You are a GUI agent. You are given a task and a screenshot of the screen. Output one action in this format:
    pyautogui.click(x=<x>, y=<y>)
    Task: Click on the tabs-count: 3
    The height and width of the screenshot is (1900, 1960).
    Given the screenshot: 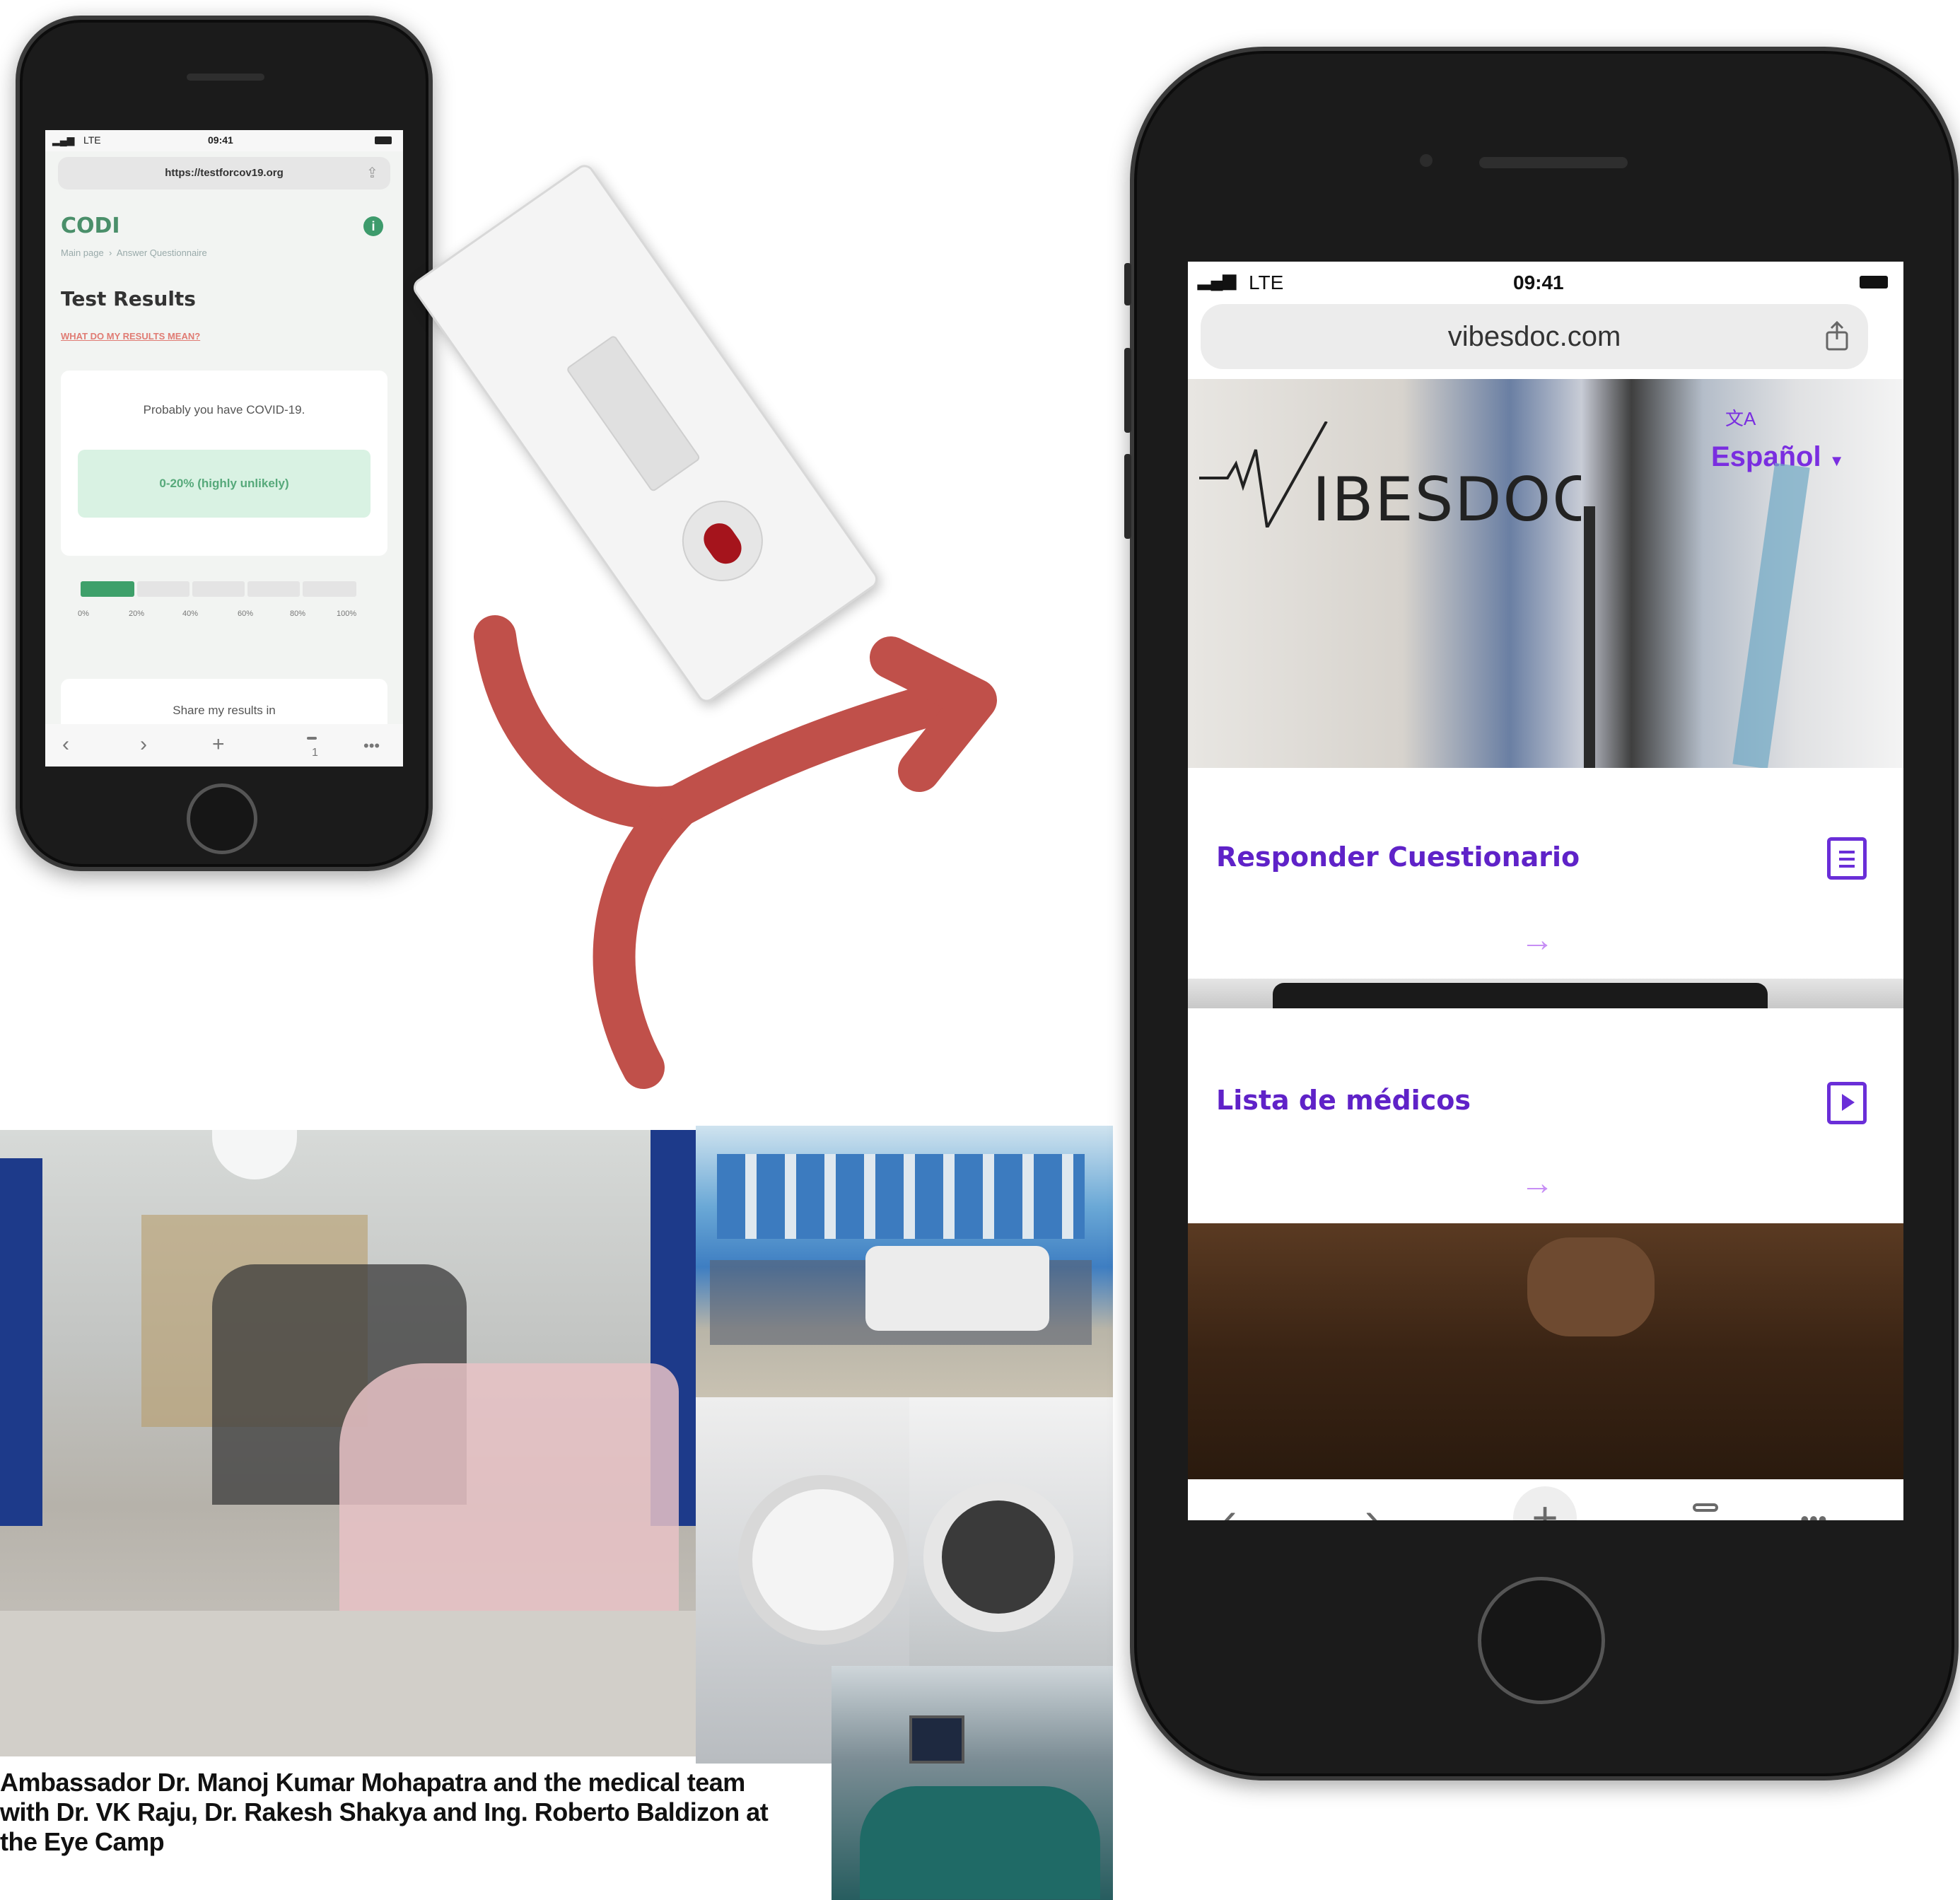 What is the action you would take?
    pyautogui.click(x=1718, y=1520)
    